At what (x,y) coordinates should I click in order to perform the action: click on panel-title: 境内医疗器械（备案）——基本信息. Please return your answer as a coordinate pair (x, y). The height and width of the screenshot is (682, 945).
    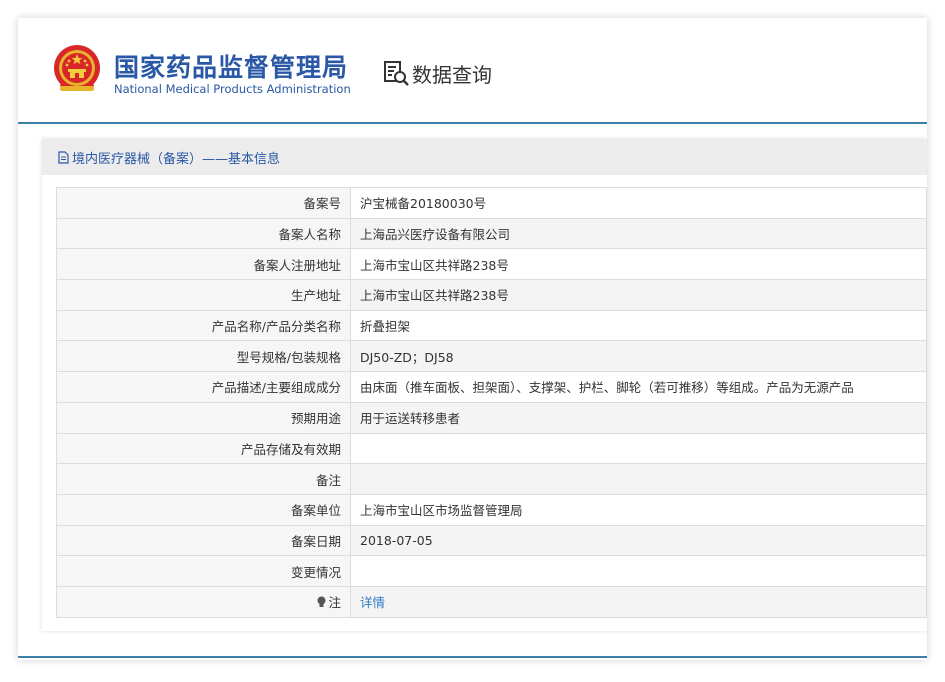
    Looking at the image, I should click on (176, 159).